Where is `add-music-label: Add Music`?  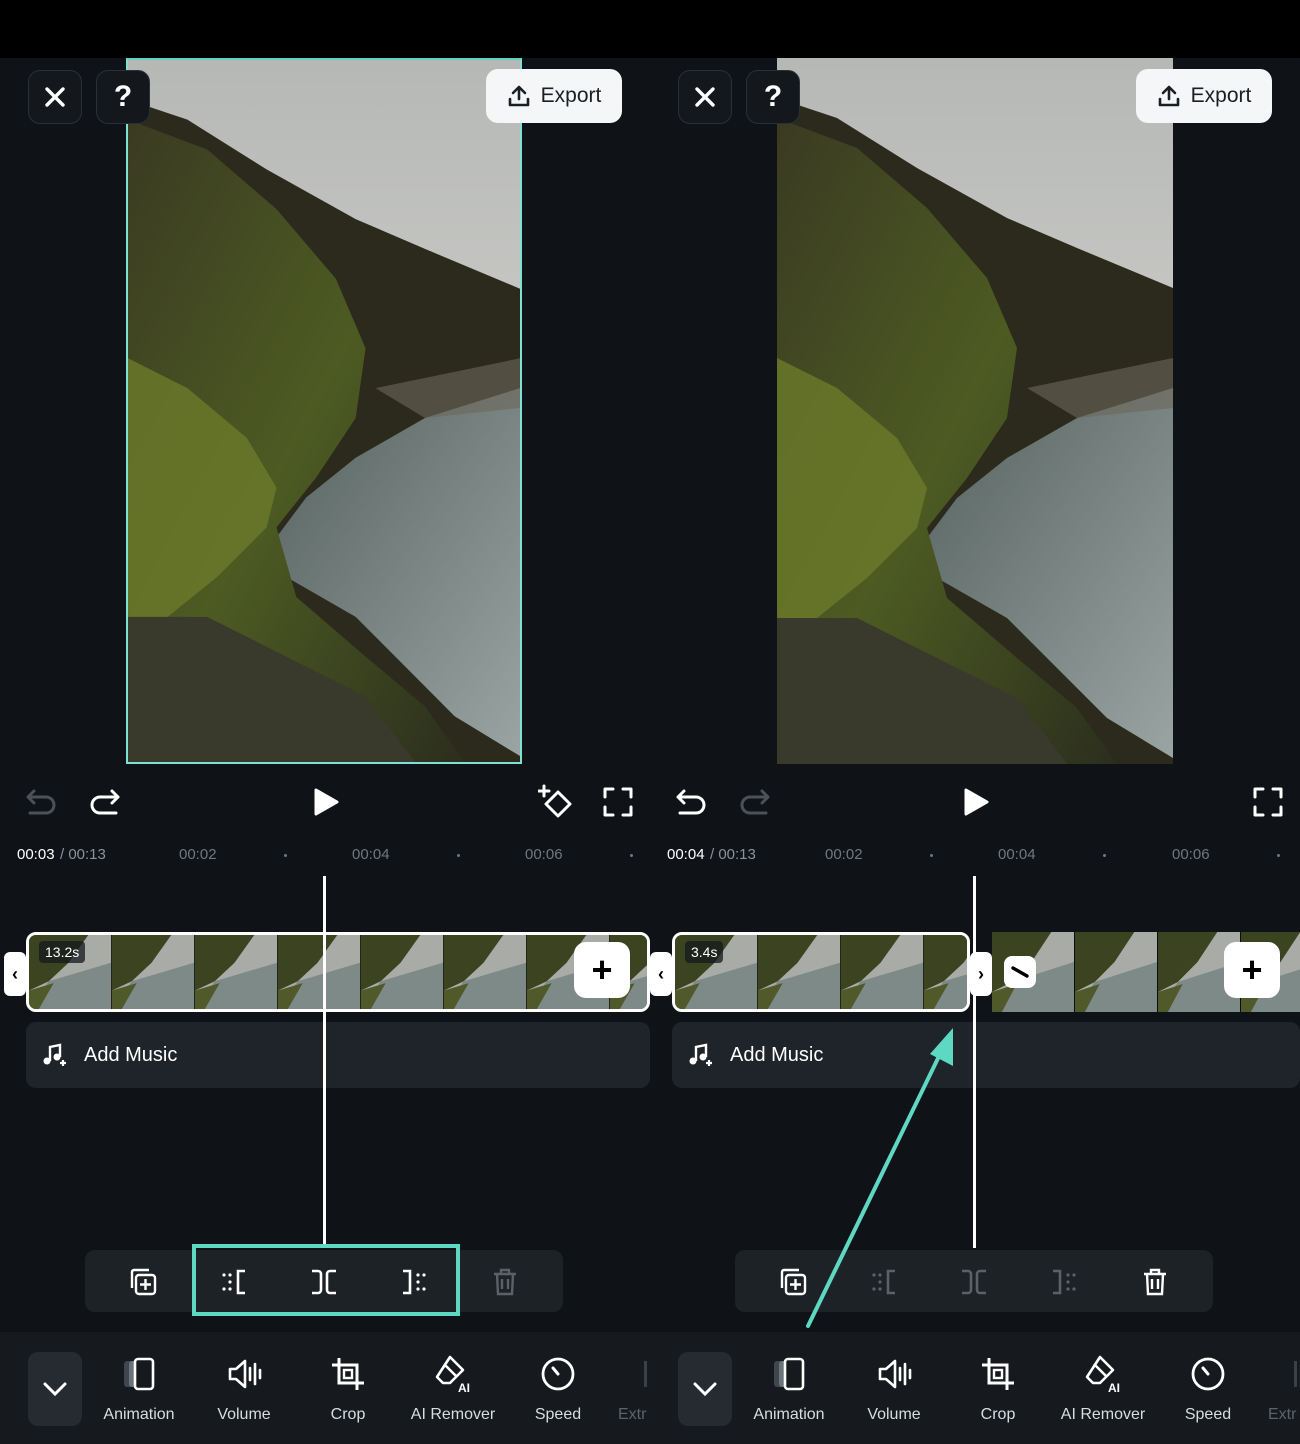 add-music-label: Add Music is located at coordinates (131, 1054).